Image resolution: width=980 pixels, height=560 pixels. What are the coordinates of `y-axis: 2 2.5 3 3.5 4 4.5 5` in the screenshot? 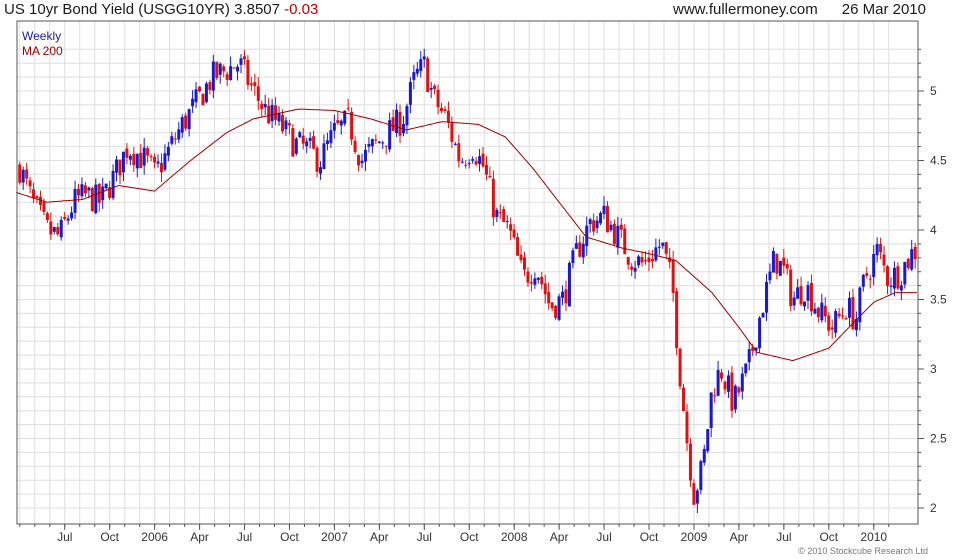 It's located at (932, 281).